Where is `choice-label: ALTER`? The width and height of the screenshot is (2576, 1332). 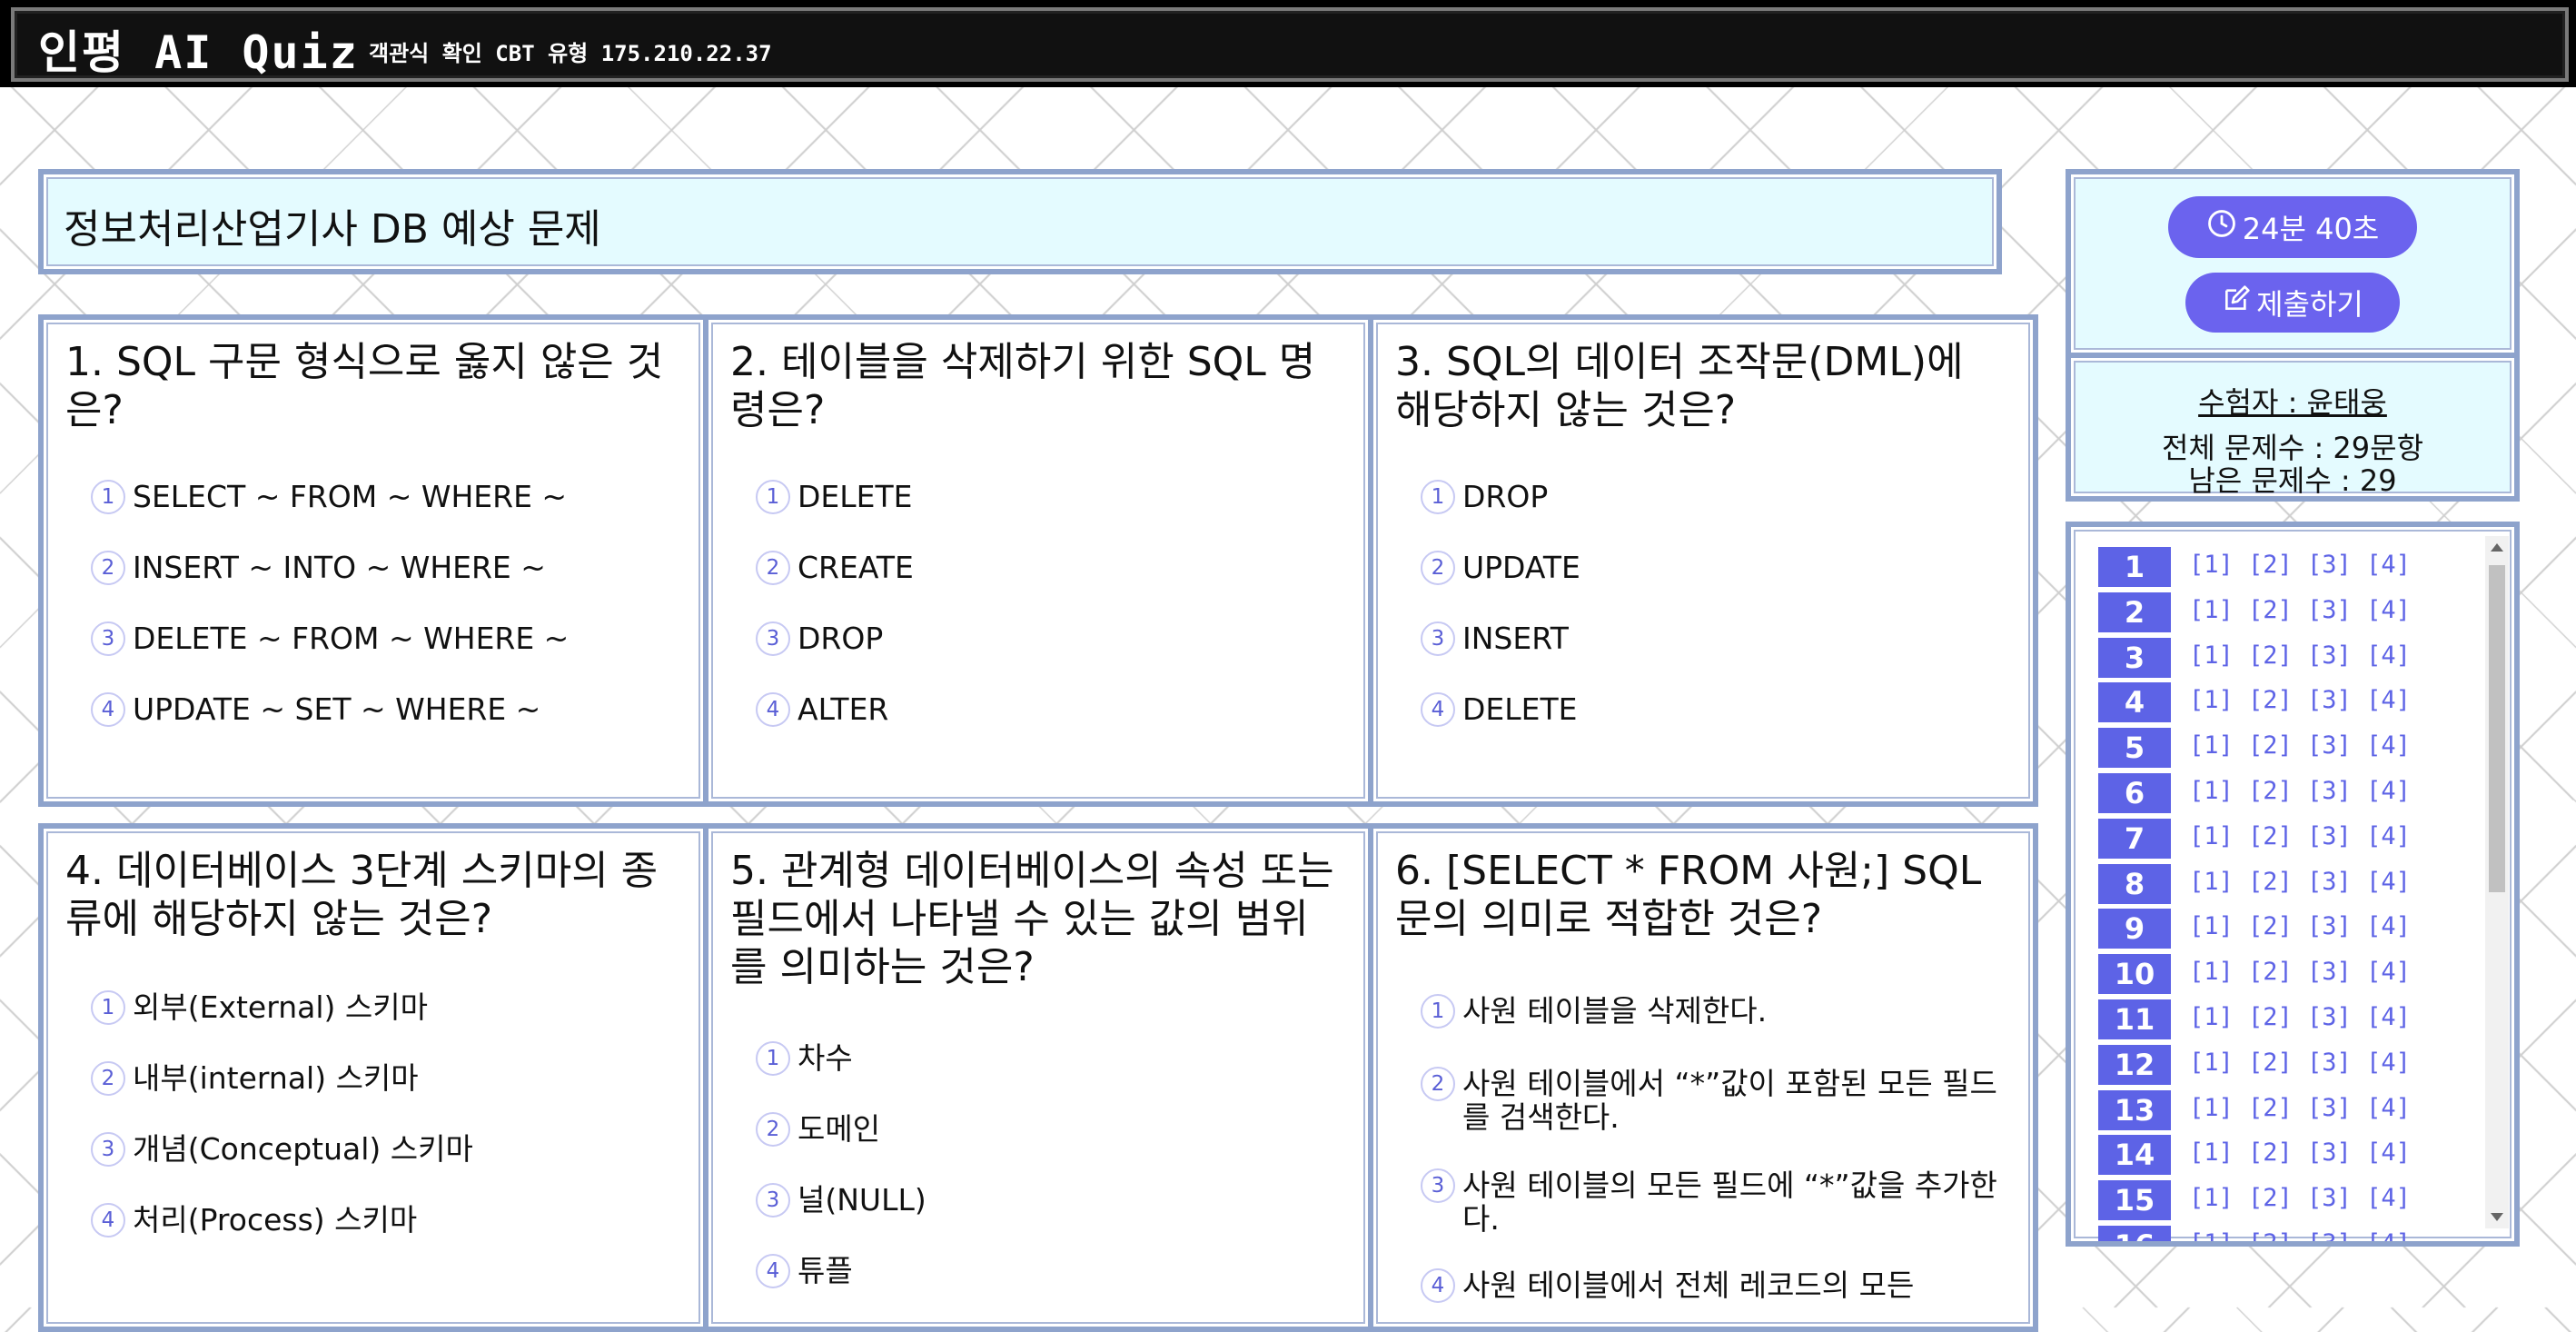 choice-label: ALTER is located at coordinates (843, 709).